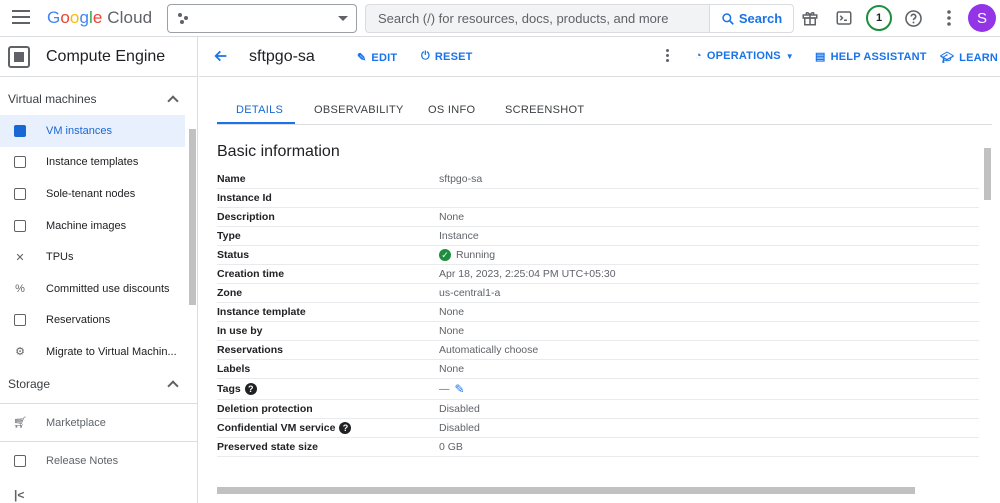  I want to click on edit-button: ✎ EDIT, so click(377, 58).